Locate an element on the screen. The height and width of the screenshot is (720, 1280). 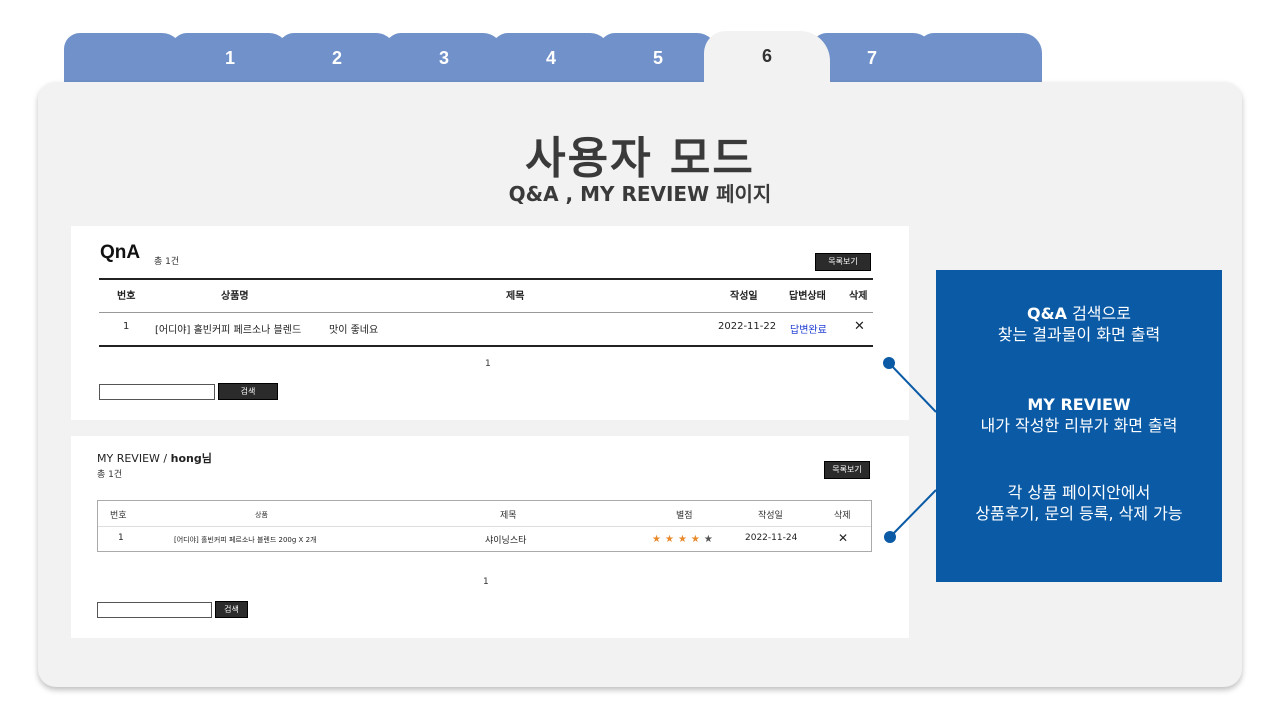
callout-qna-rest: 검색으로 is located at coordinates (1098, 313).